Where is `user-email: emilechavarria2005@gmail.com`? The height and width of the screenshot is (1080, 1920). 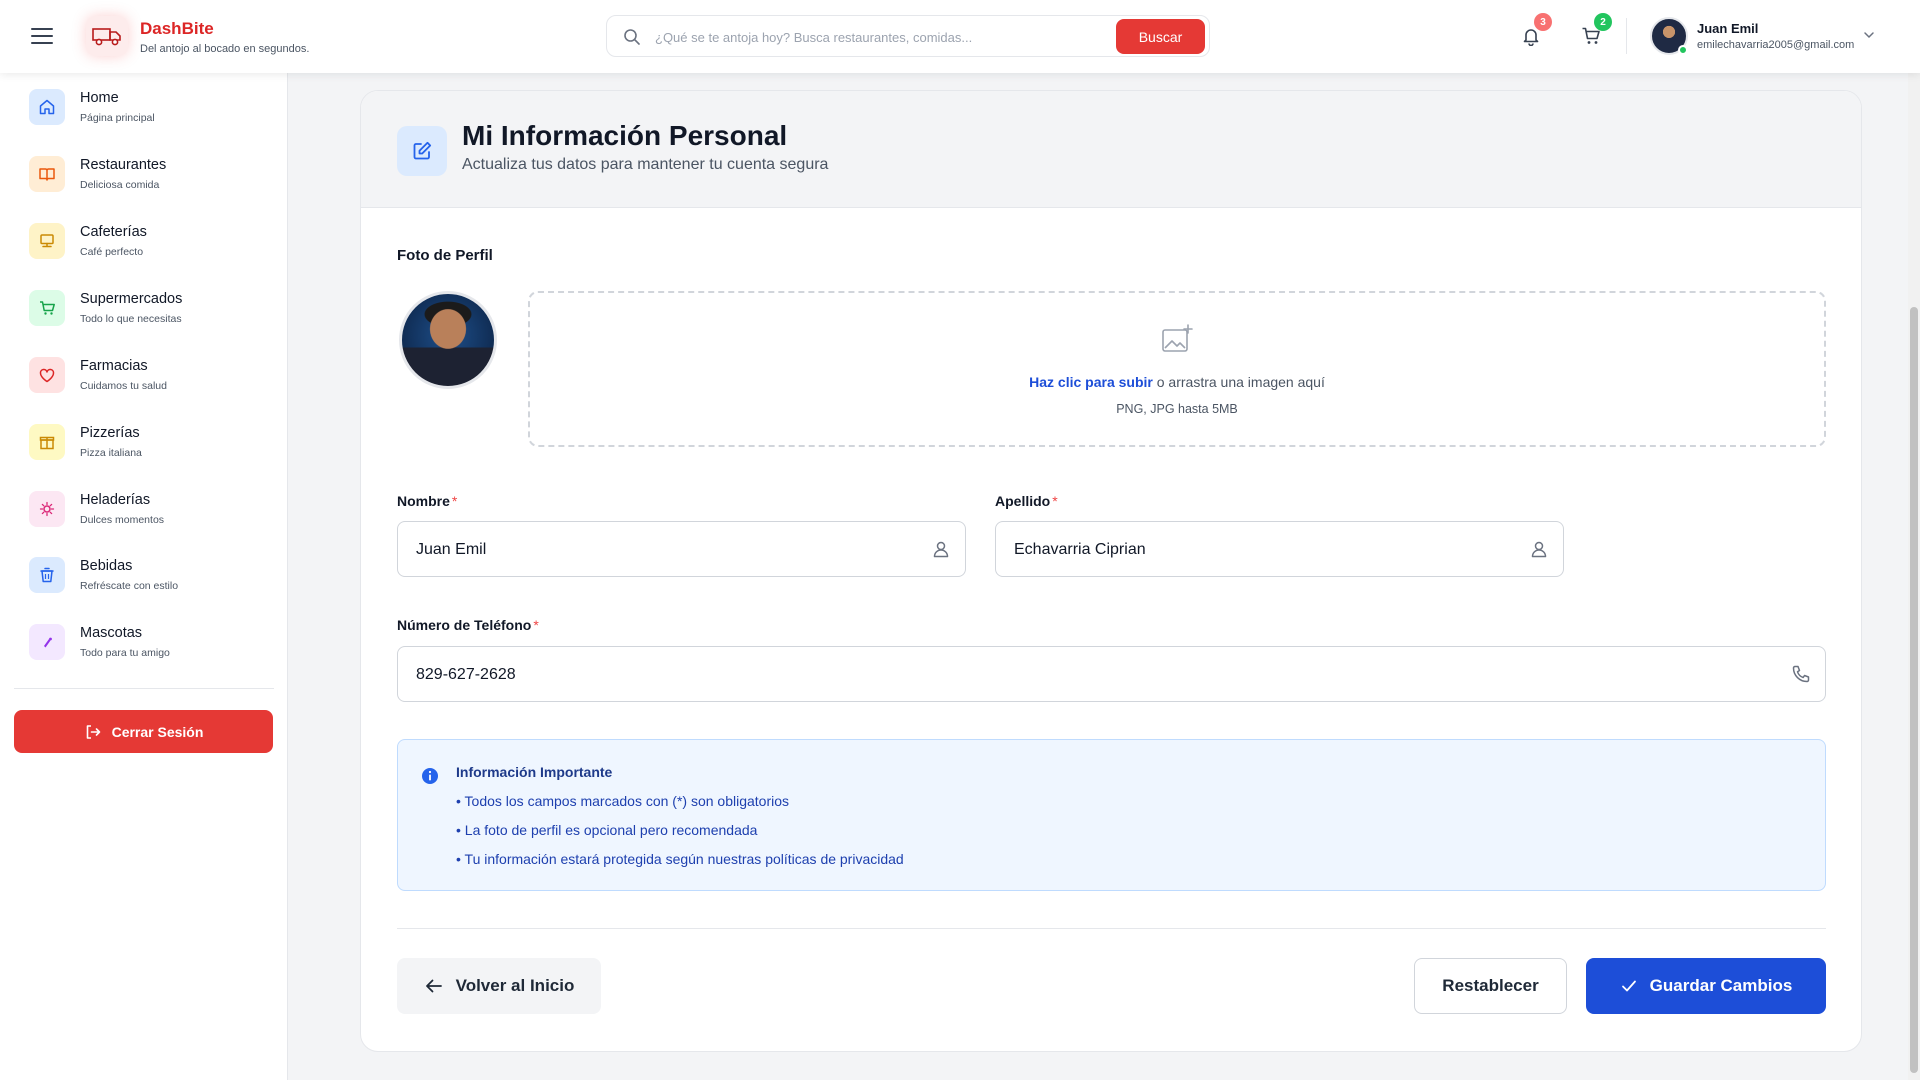
user-email: emilechavarria2005@gmail.com is located at coordinates (1776, 45).